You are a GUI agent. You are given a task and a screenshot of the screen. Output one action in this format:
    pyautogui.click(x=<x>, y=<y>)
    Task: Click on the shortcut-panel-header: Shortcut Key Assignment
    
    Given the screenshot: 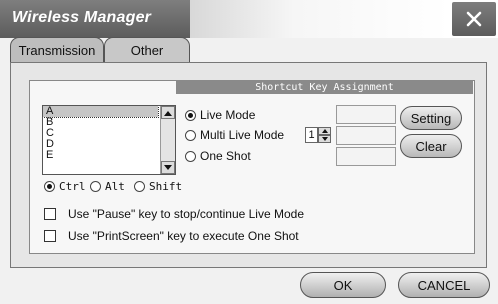 What is the action you would take?
    pyautogui.click(x=324, y=87)
    